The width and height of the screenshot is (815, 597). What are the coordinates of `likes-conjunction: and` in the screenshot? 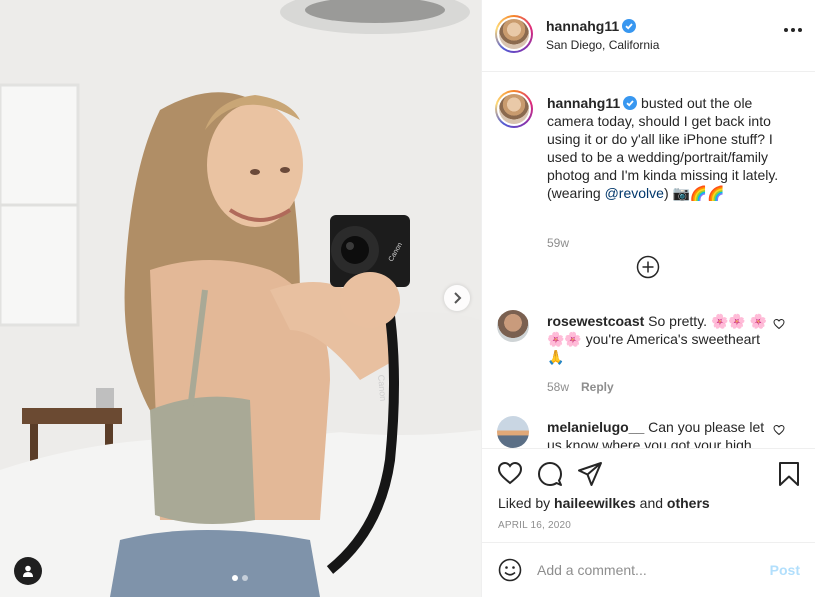 It's located at (651, 503).